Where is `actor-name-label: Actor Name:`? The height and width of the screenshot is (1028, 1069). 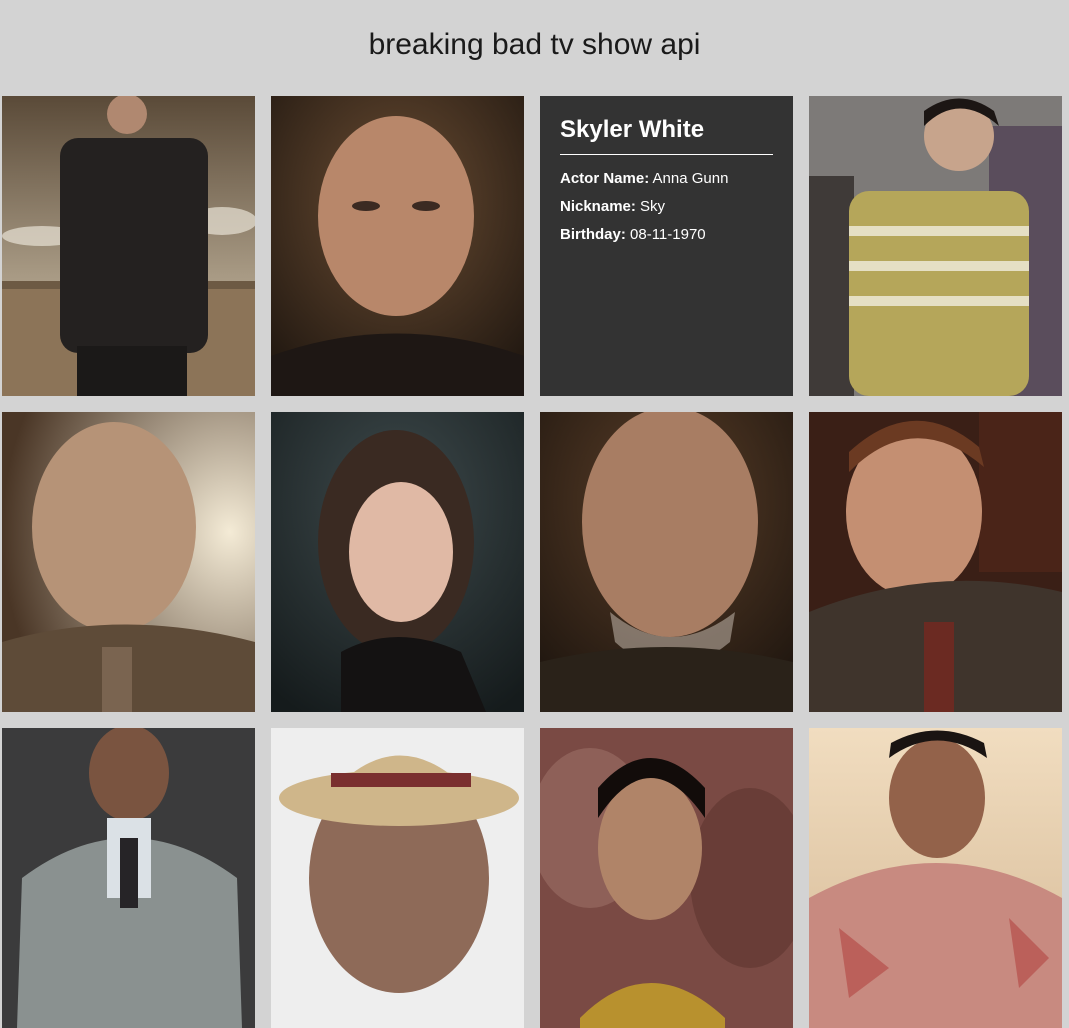
actor-name-label: Actor Name: is located at coordinates (605, 178).